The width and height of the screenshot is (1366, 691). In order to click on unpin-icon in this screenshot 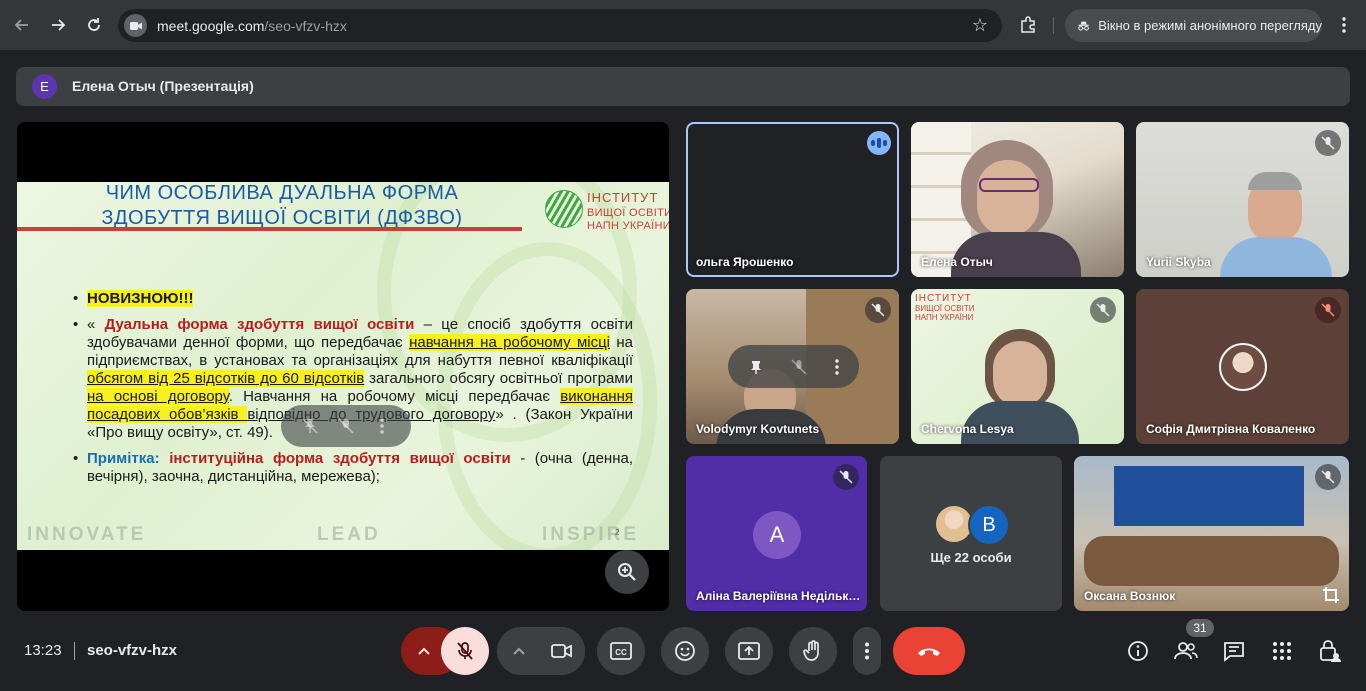, I will do `click(310, 426)`.